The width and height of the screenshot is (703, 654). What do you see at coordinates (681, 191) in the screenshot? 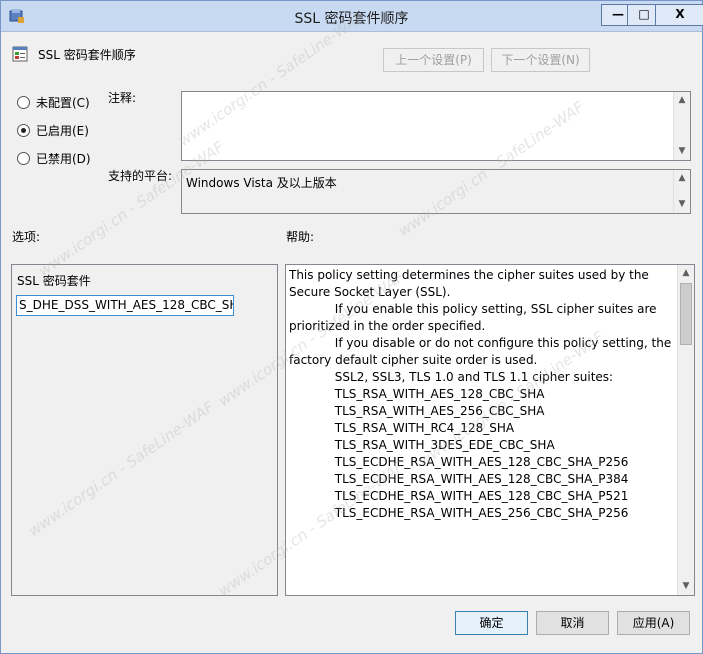
I see `platform-scrollbar: ▲ ▼` at bounding box center [681, 191].